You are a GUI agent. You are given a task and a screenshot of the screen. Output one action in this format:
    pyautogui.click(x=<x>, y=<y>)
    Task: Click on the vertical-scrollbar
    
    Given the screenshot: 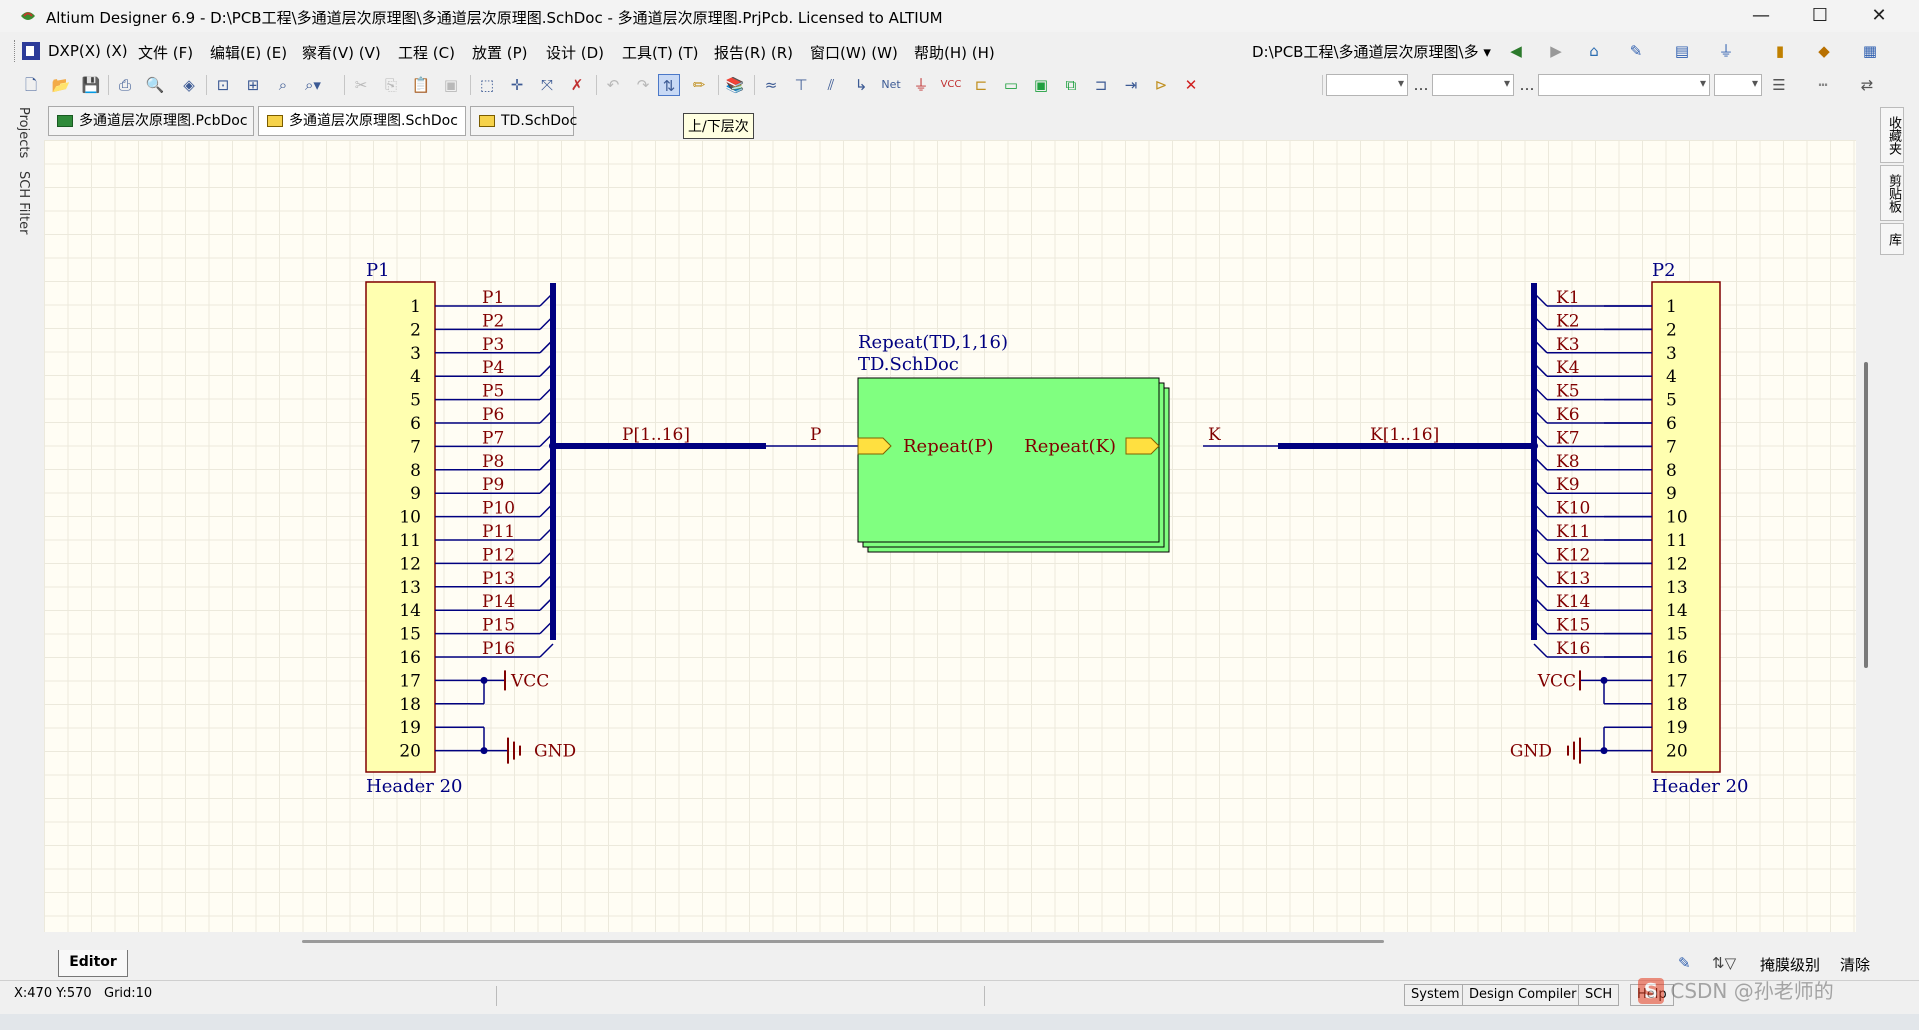 What is the action you would take?
    pyautogui.click(x=1866, y=515)
    